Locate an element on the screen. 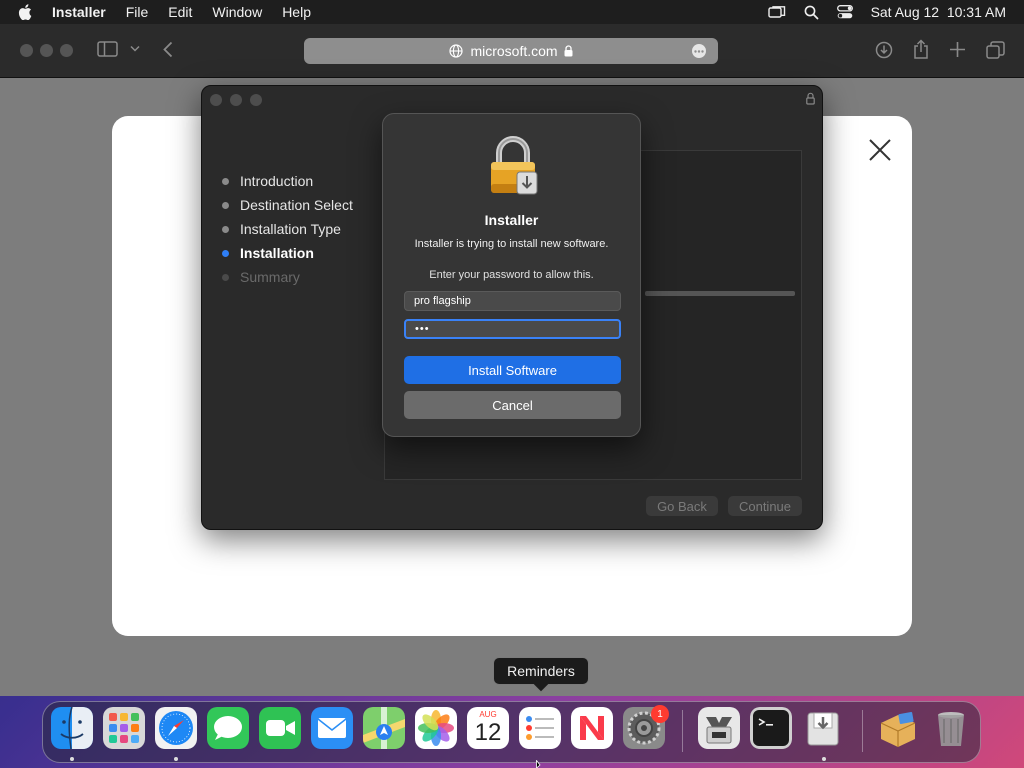  notification-badge: 1 is located at coordinates (660, 714).